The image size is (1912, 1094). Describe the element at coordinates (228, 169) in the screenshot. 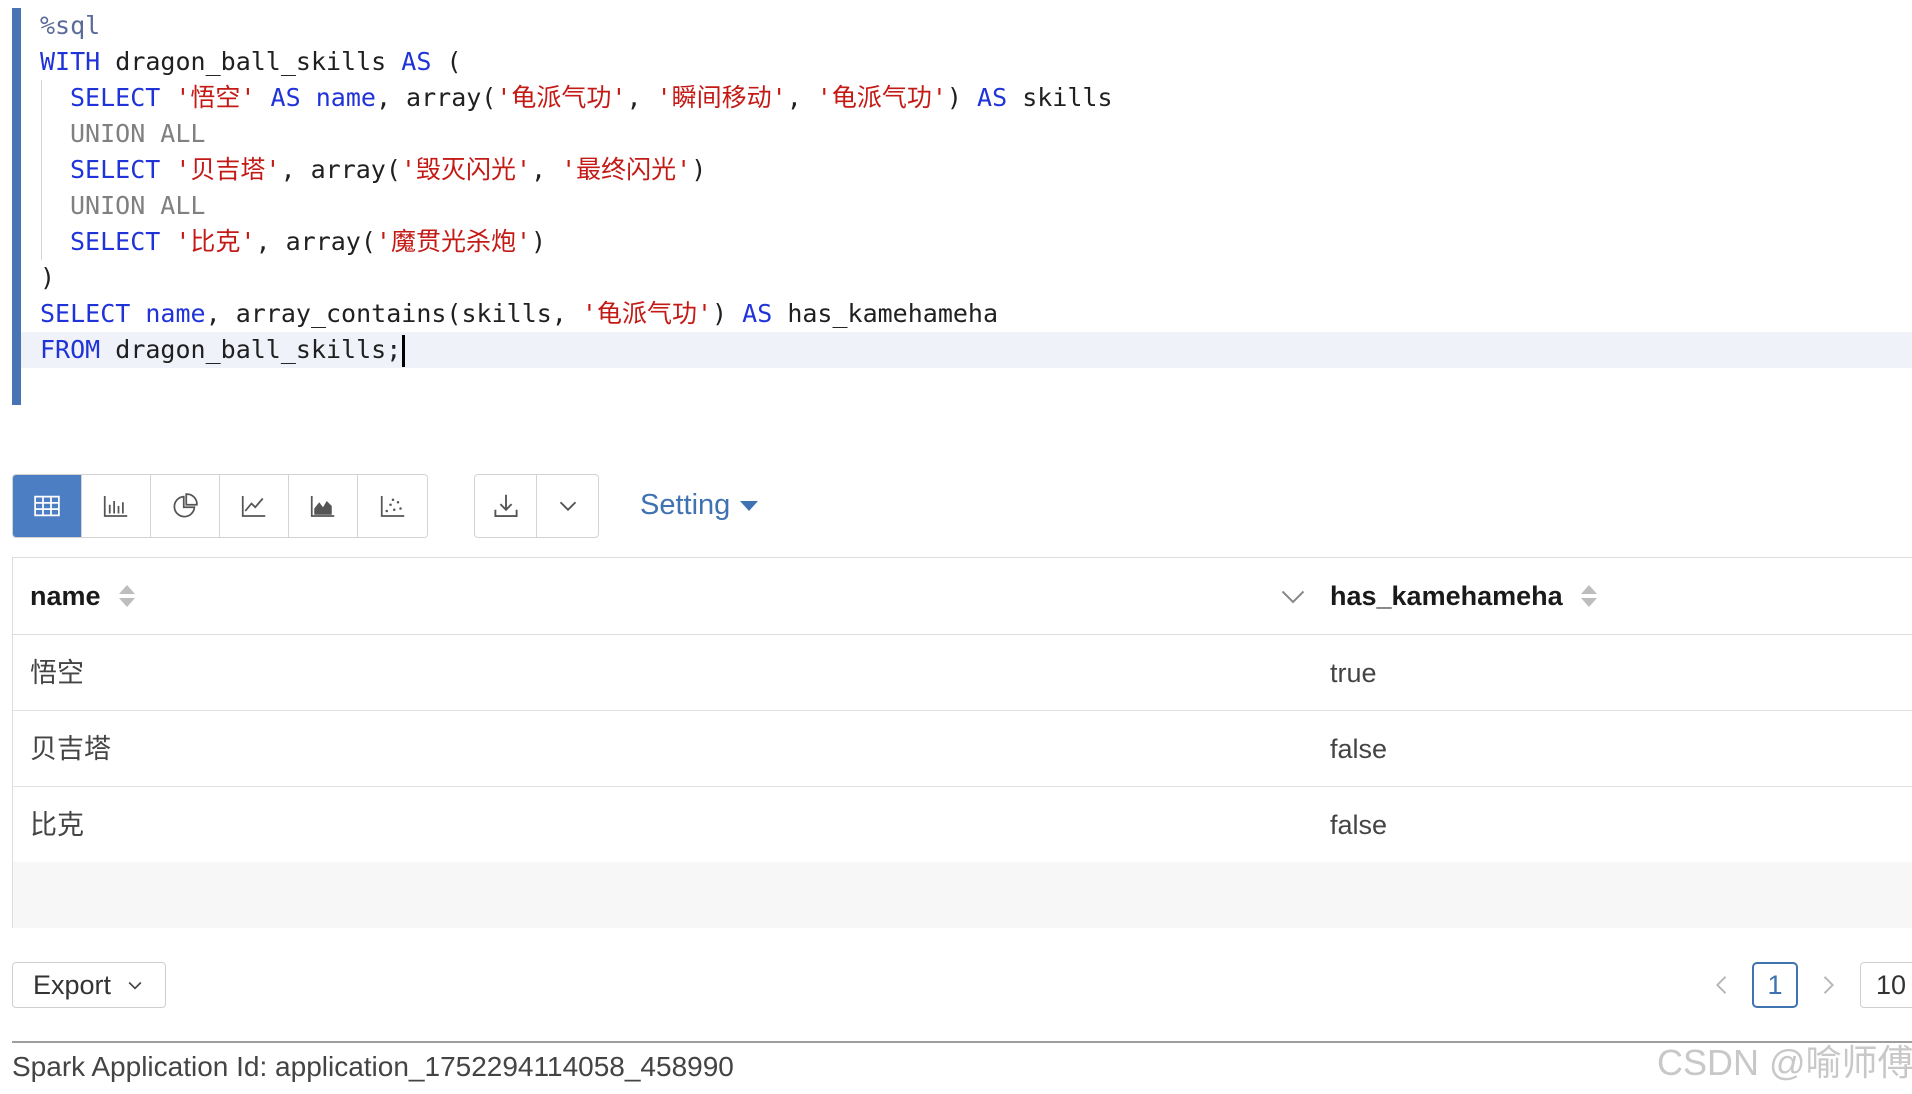

I see `string-literal: '贝吉塔'` at that location.